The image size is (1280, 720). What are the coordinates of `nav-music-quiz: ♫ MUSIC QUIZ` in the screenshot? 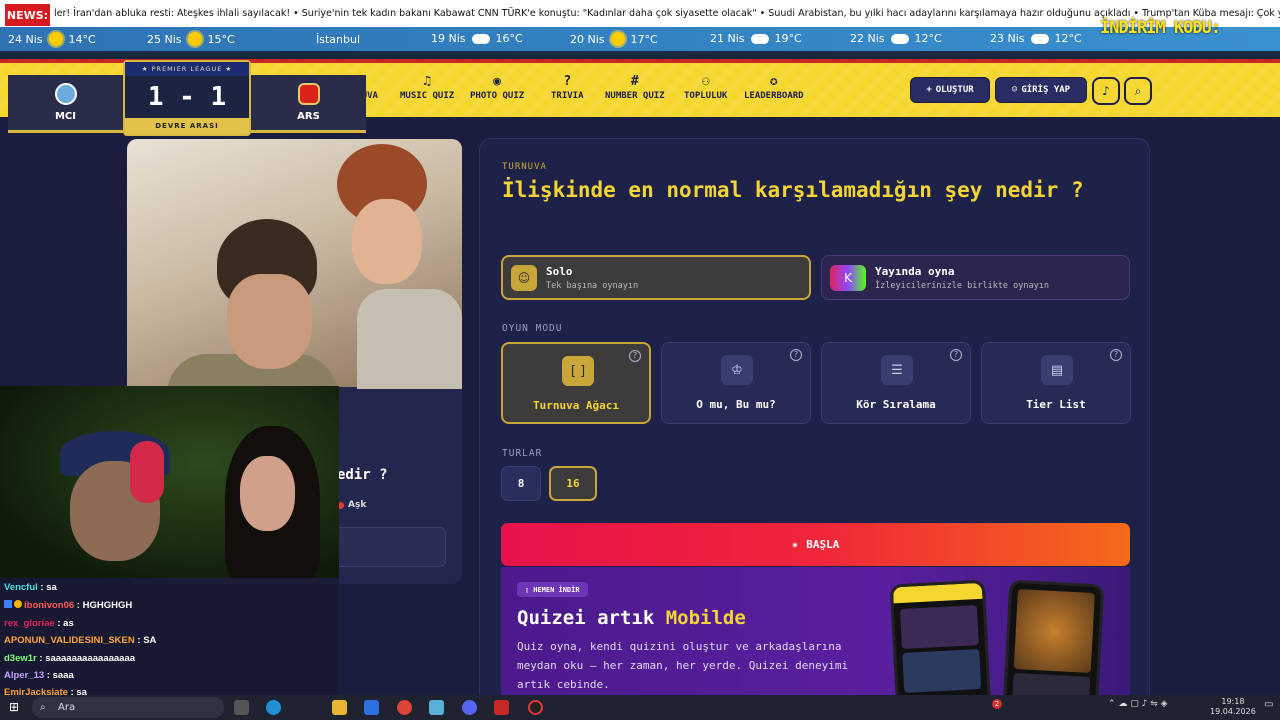 It's located at (427, 87).